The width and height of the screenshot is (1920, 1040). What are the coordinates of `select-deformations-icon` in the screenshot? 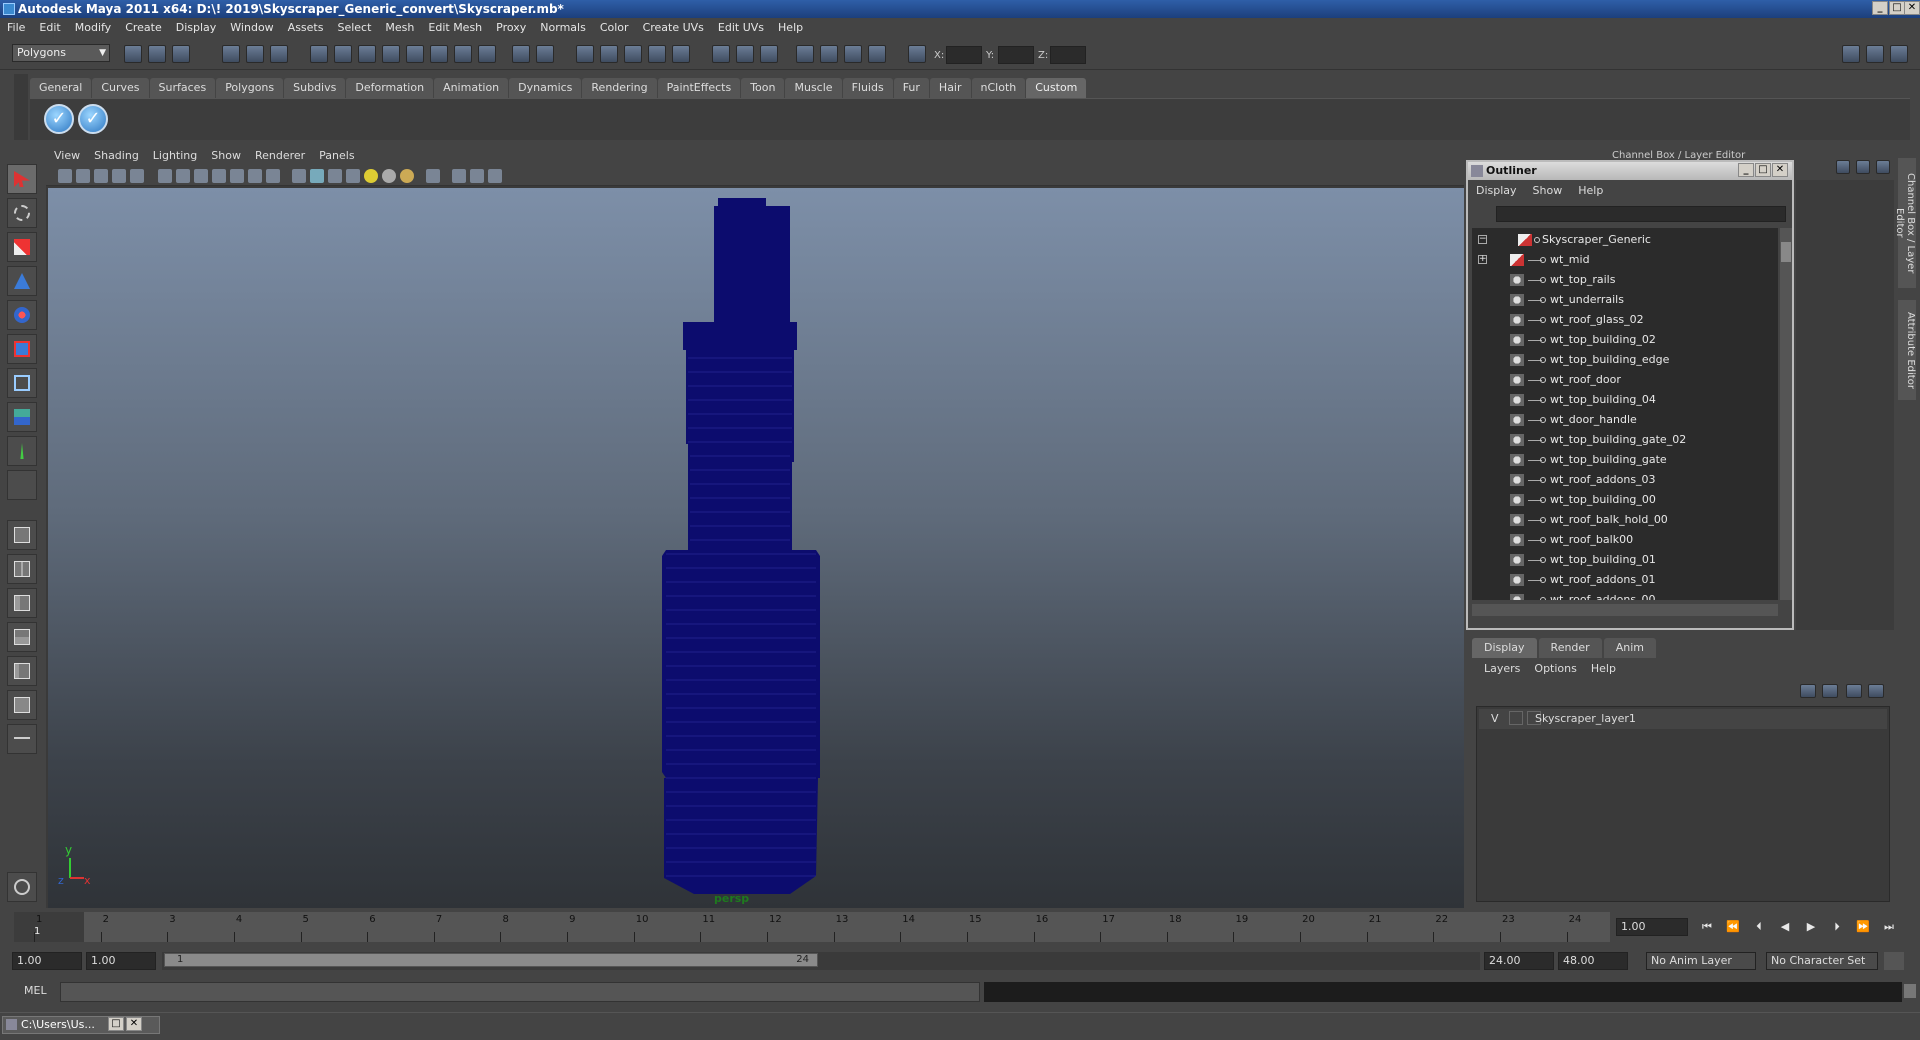 It's located at (439, 54).